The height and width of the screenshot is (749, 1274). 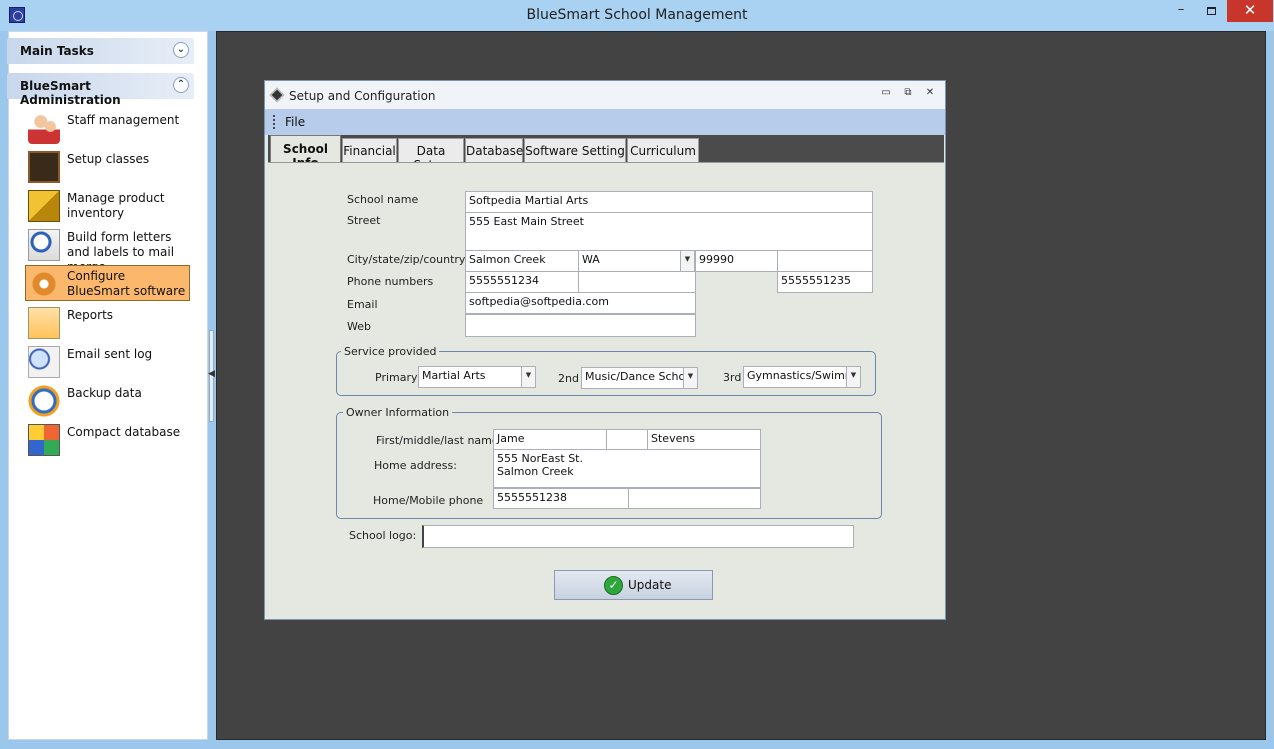 I want to click on label-school-name: School name, so click(x=383, y=199).